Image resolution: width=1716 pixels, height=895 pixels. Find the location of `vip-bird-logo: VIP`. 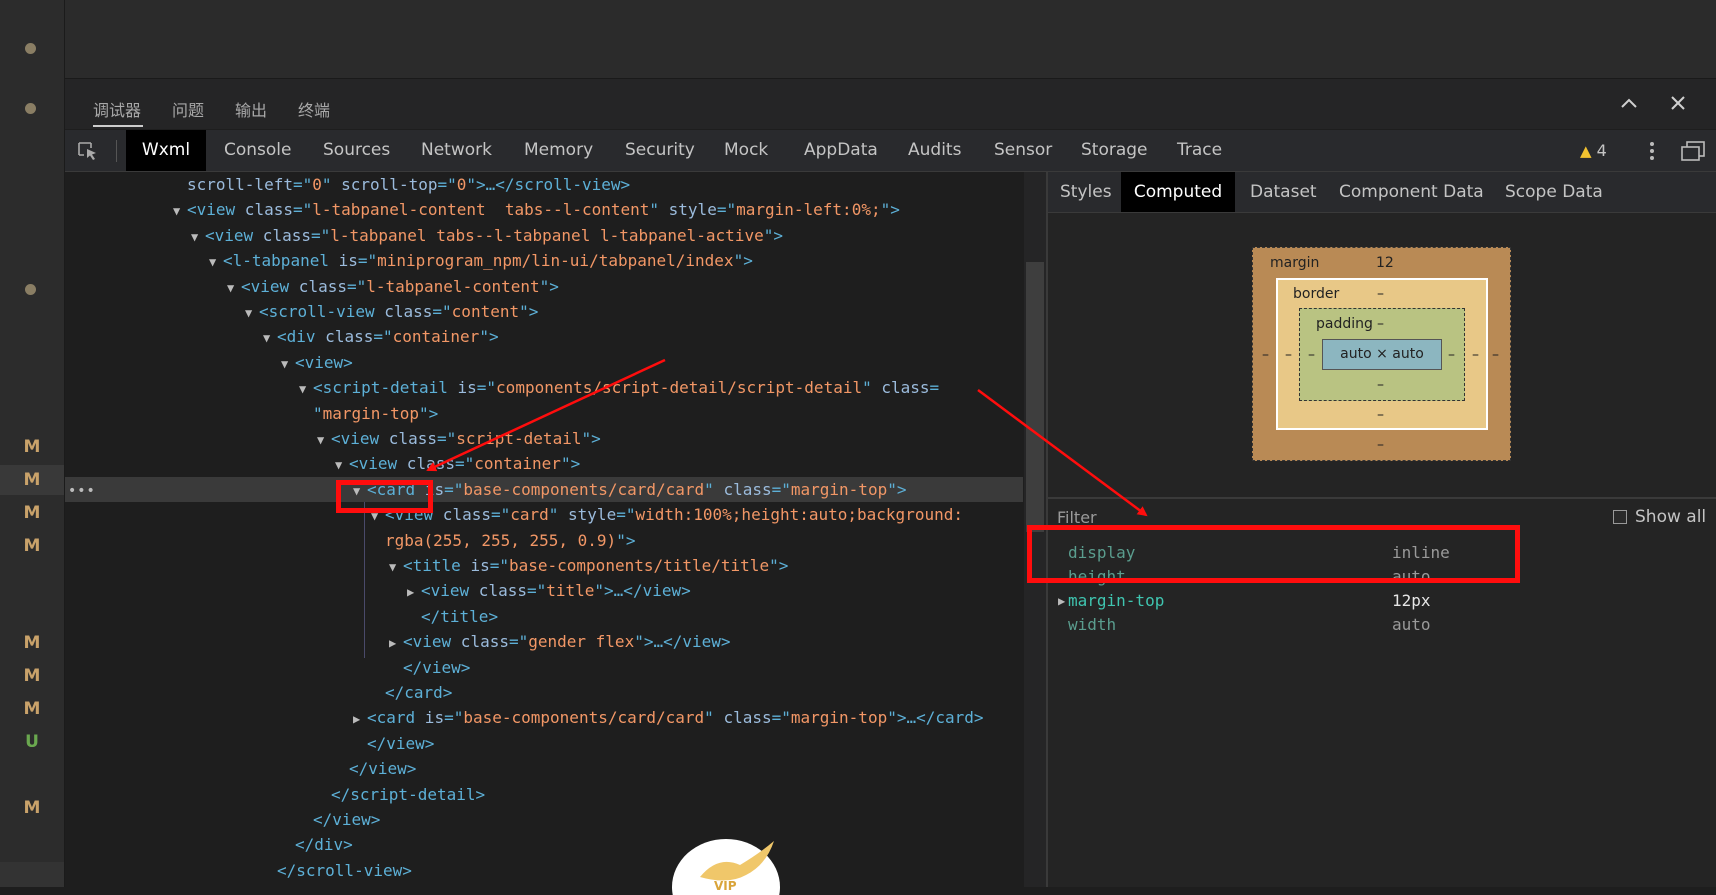

vip-bird-logo: VIP is located at coordinates (726, 867).